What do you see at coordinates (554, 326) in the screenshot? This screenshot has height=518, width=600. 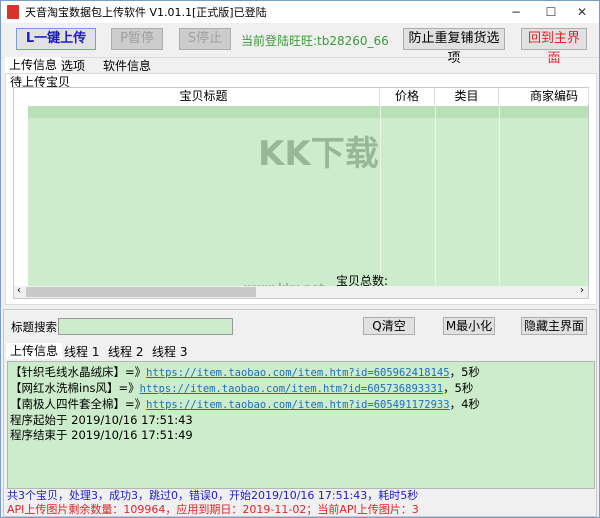 I see `hide-main-button: 隐藏主界面` at bounding box center [554, 326].